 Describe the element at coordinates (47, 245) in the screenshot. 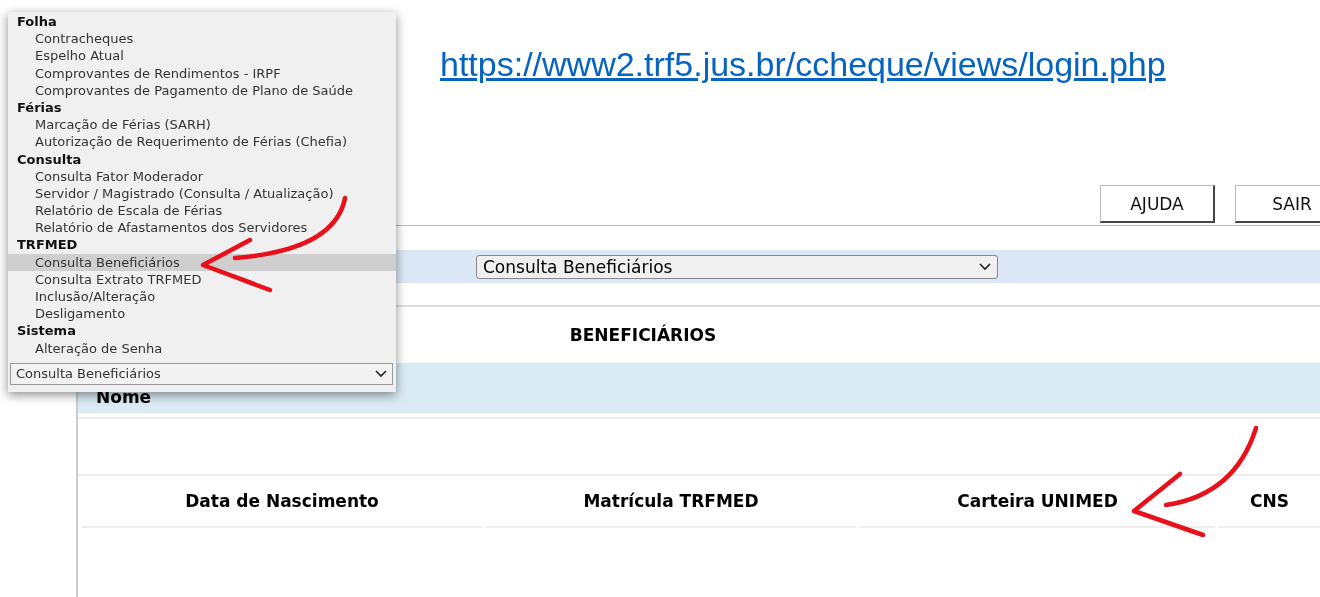

I see `option-group-label: TRFMED` at that location.